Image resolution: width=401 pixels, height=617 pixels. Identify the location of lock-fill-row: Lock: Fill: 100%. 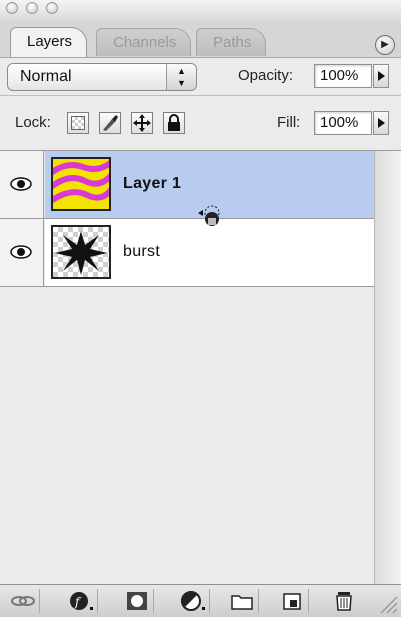
(200, 123).